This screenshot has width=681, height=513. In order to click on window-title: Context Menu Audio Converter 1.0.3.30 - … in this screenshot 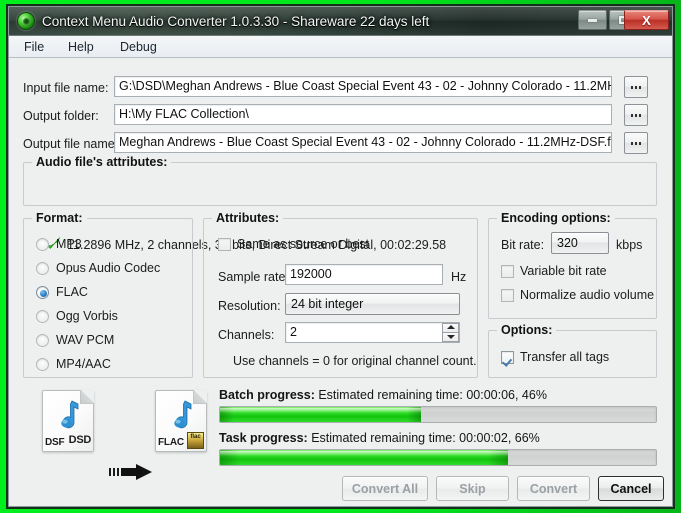, I will do `click(236, 21)`.